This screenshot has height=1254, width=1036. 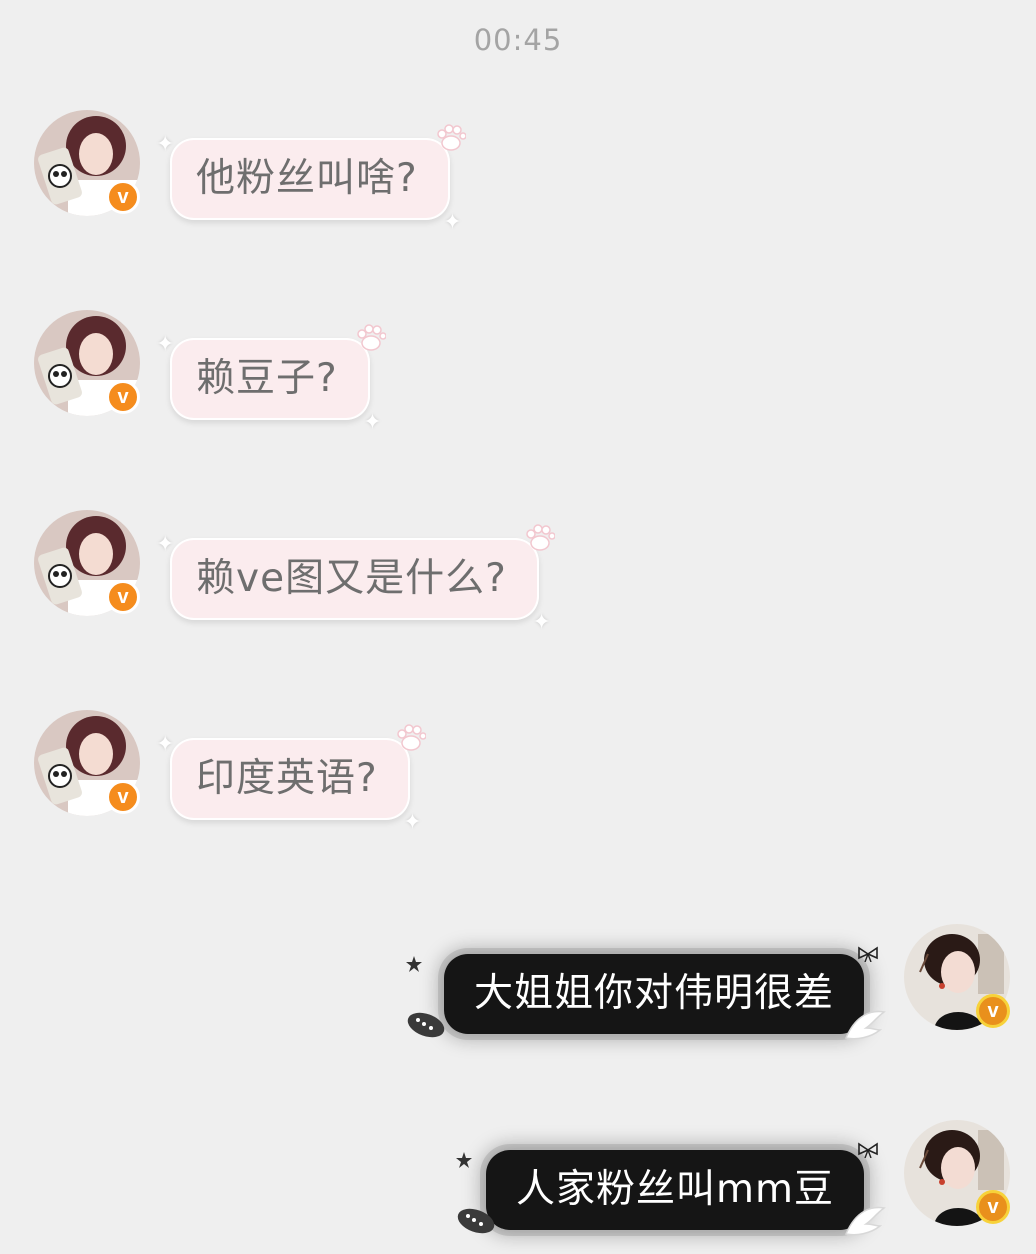 I want to click on received-message-bubble: 赖豆子? ✦ ✦, so click(x=271, y=379).